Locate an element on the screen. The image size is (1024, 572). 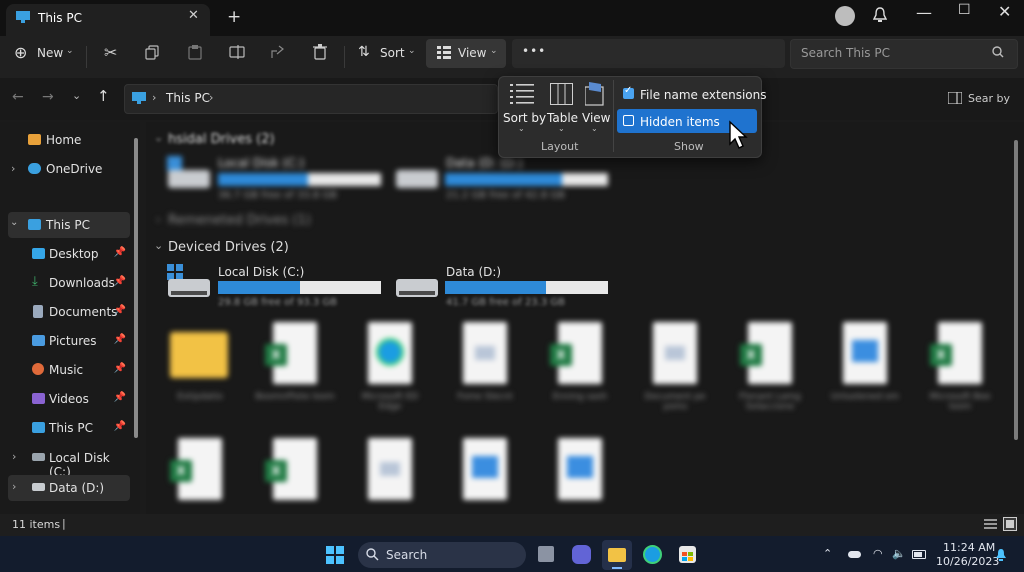
avatar is located at coordinates (845, 16).